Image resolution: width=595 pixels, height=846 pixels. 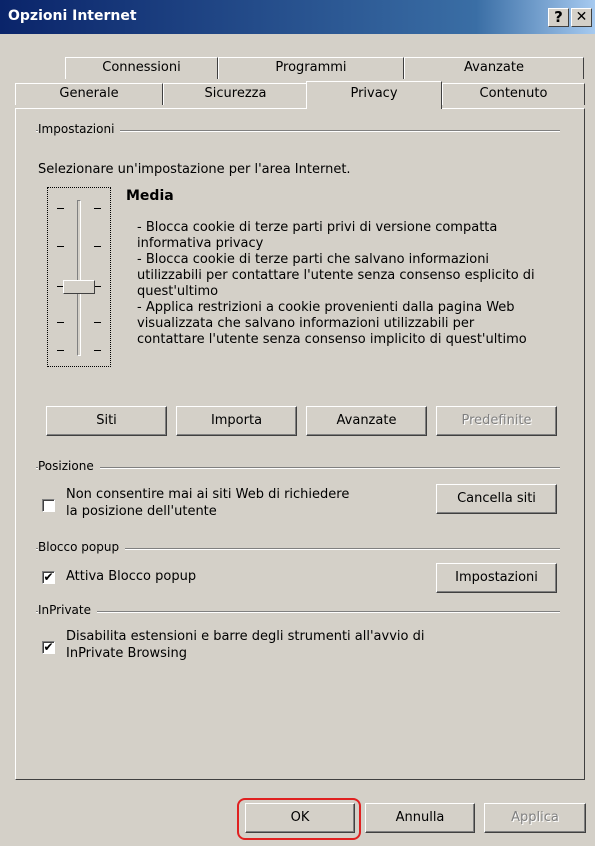 I want to click on tab-label: Connessioni, so click(x=141, y=67).